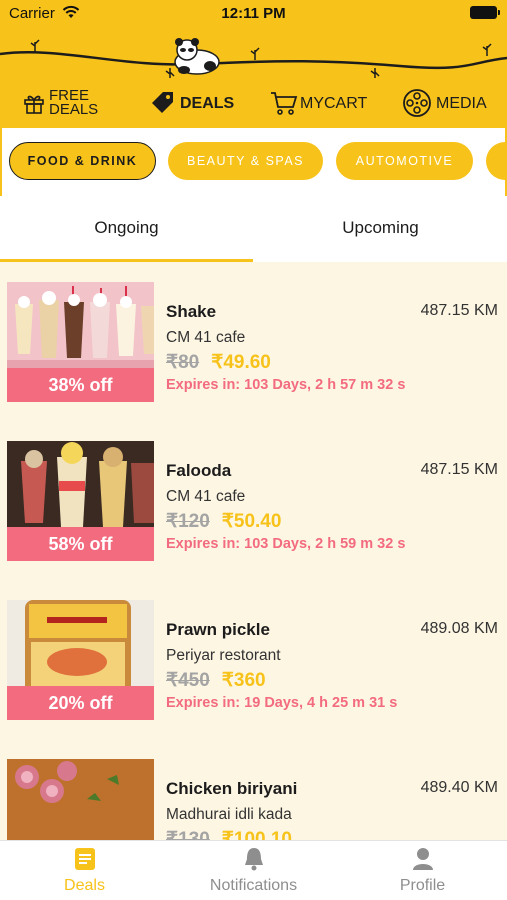  I want to click on deal-image: 58% off, so click(80, 501).